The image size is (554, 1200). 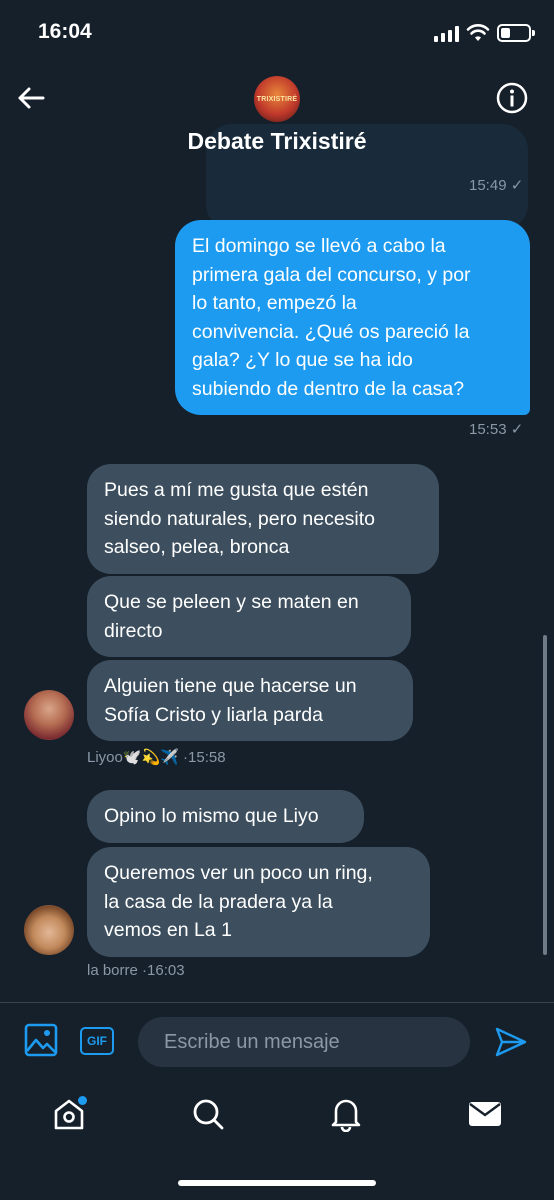 I want to click on bottom-tab-bar, so click(x=277, y=1140).